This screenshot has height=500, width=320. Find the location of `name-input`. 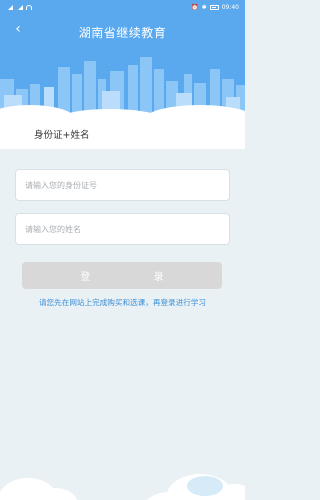

name-input is located at coordinates (122, 229).